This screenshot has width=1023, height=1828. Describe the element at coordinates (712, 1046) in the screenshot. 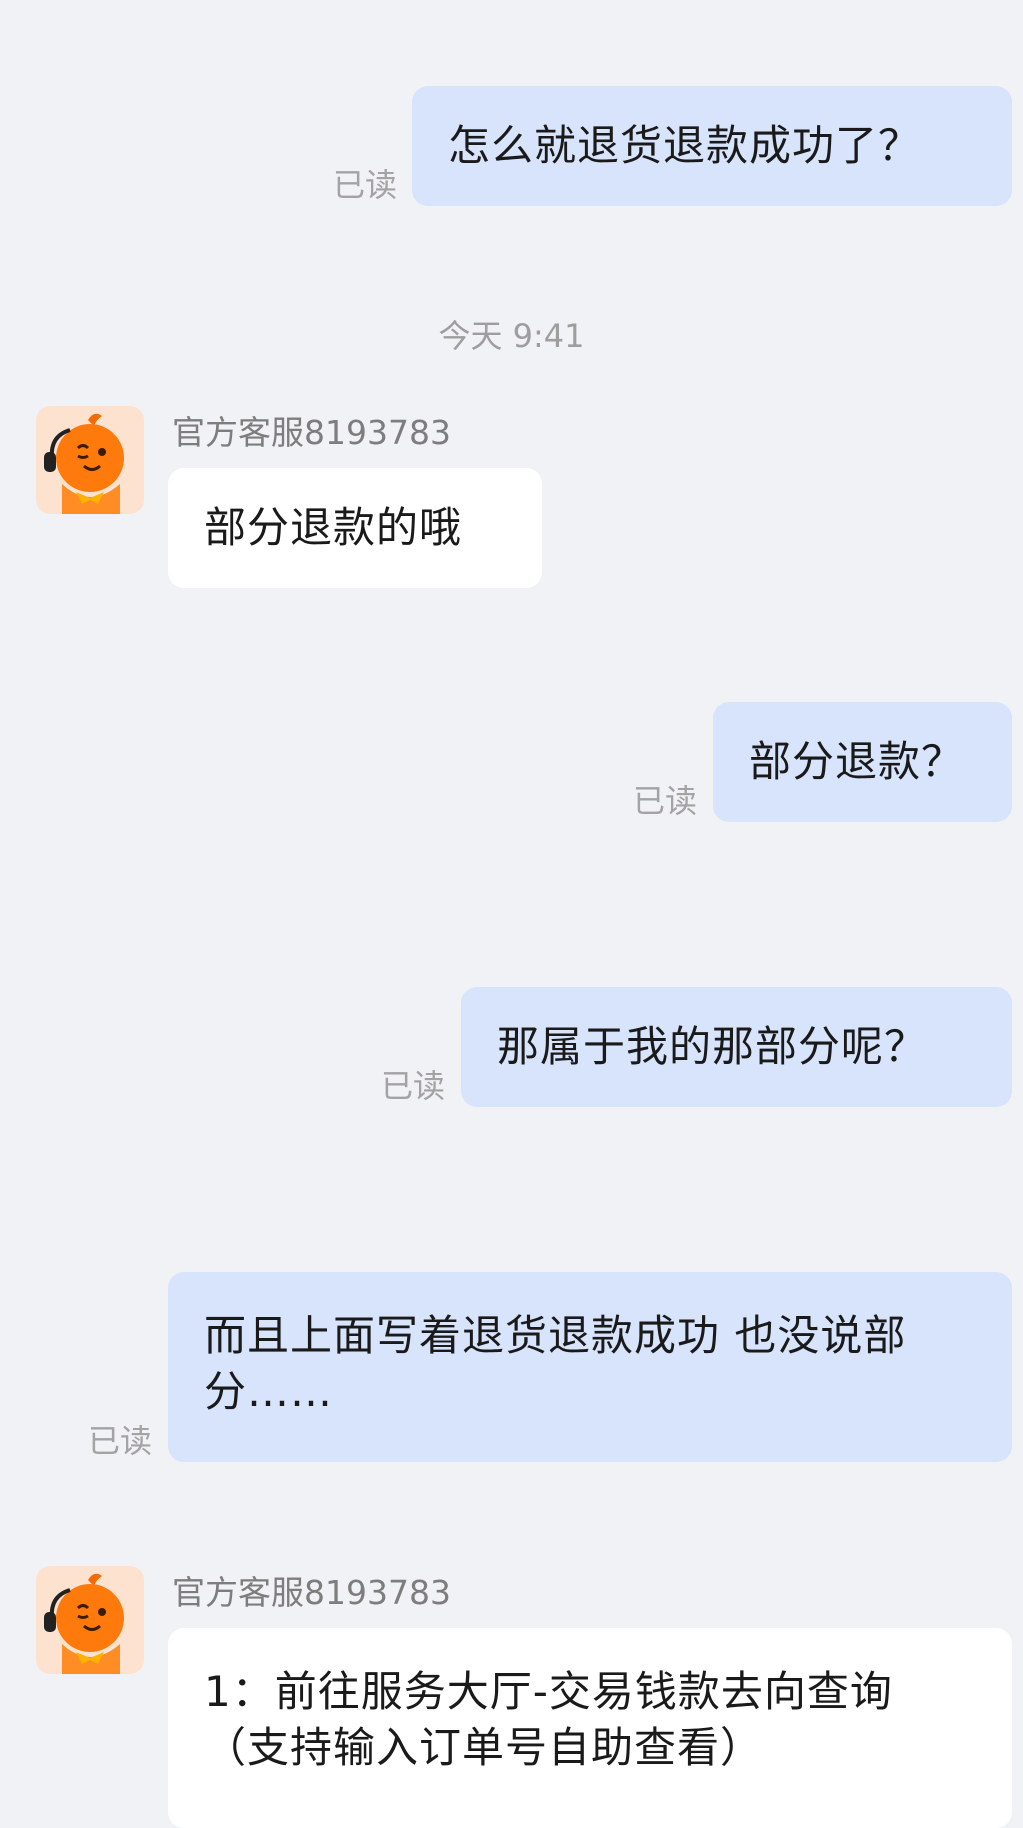

I see `message-text: 那属于我的那部分呢？` at that location.